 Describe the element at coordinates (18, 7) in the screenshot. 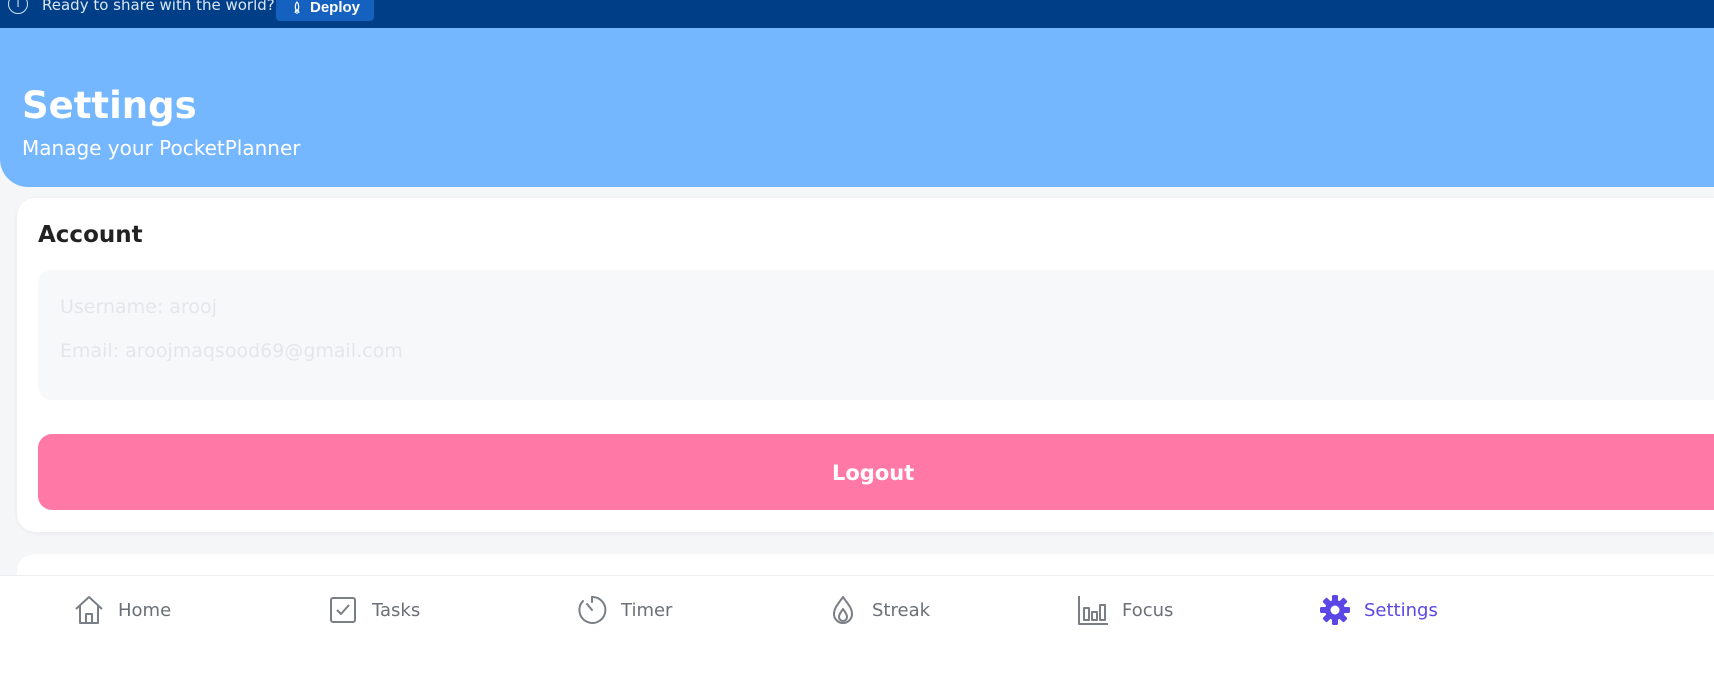

I see `info-icon: i` at that location.